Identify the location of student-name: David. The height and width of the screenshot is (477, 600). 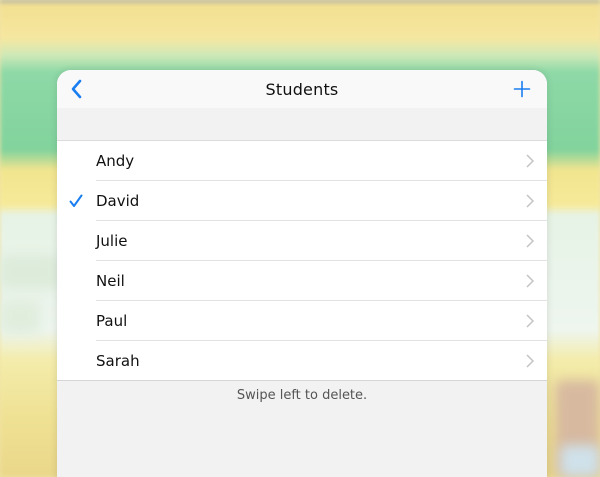
(118, 201).